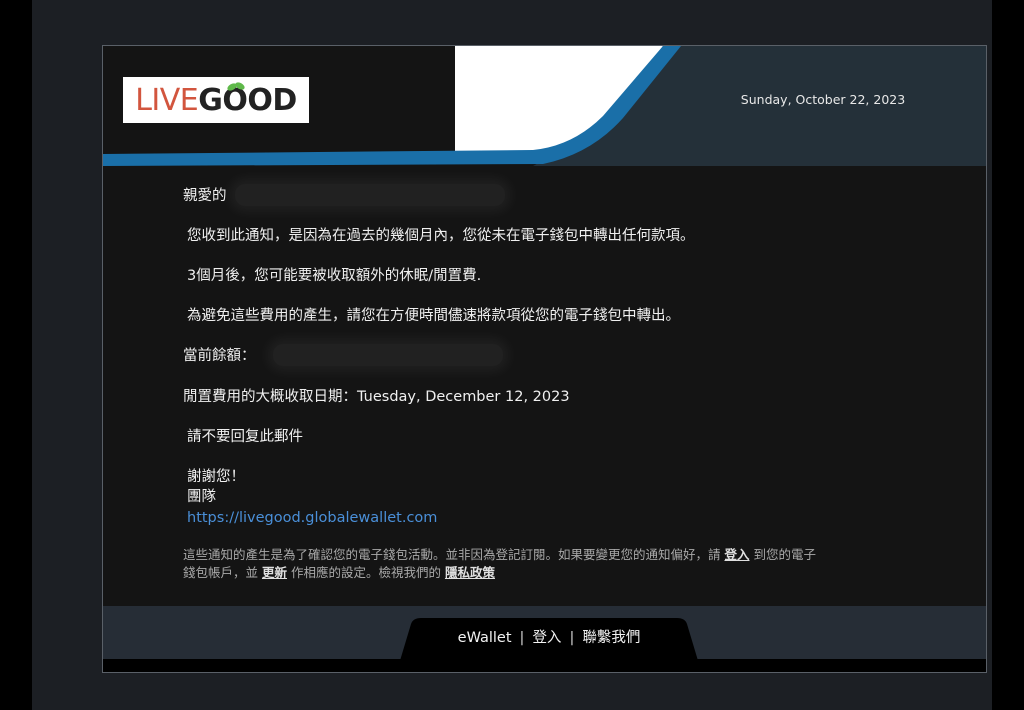 Image resolution: width=1024 pixels, height=710 pixels. Describe the element at coordinates (245, 437) in the screenshot. I see `no-reply-notice: 請不要回复此郵件` at that location.